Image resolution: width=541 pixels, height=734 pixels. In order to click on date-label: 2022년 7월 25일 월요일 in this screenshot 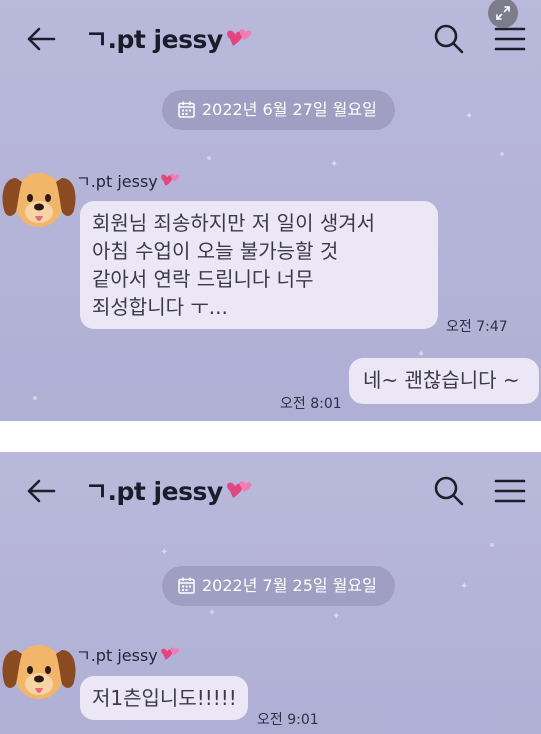, I will do `click(289, 585)`.